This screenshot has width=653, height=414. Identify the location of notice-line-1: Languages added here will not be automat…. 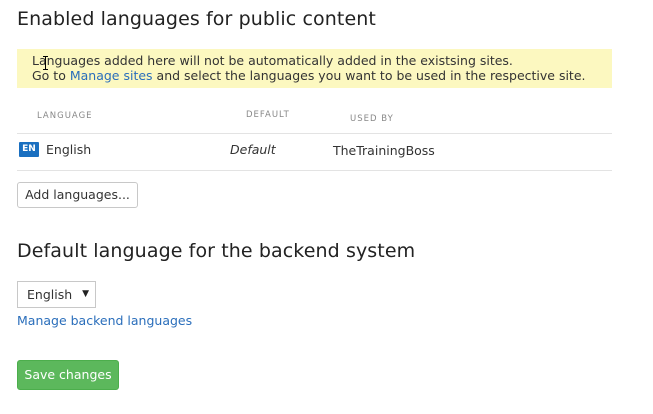
(272, 60).